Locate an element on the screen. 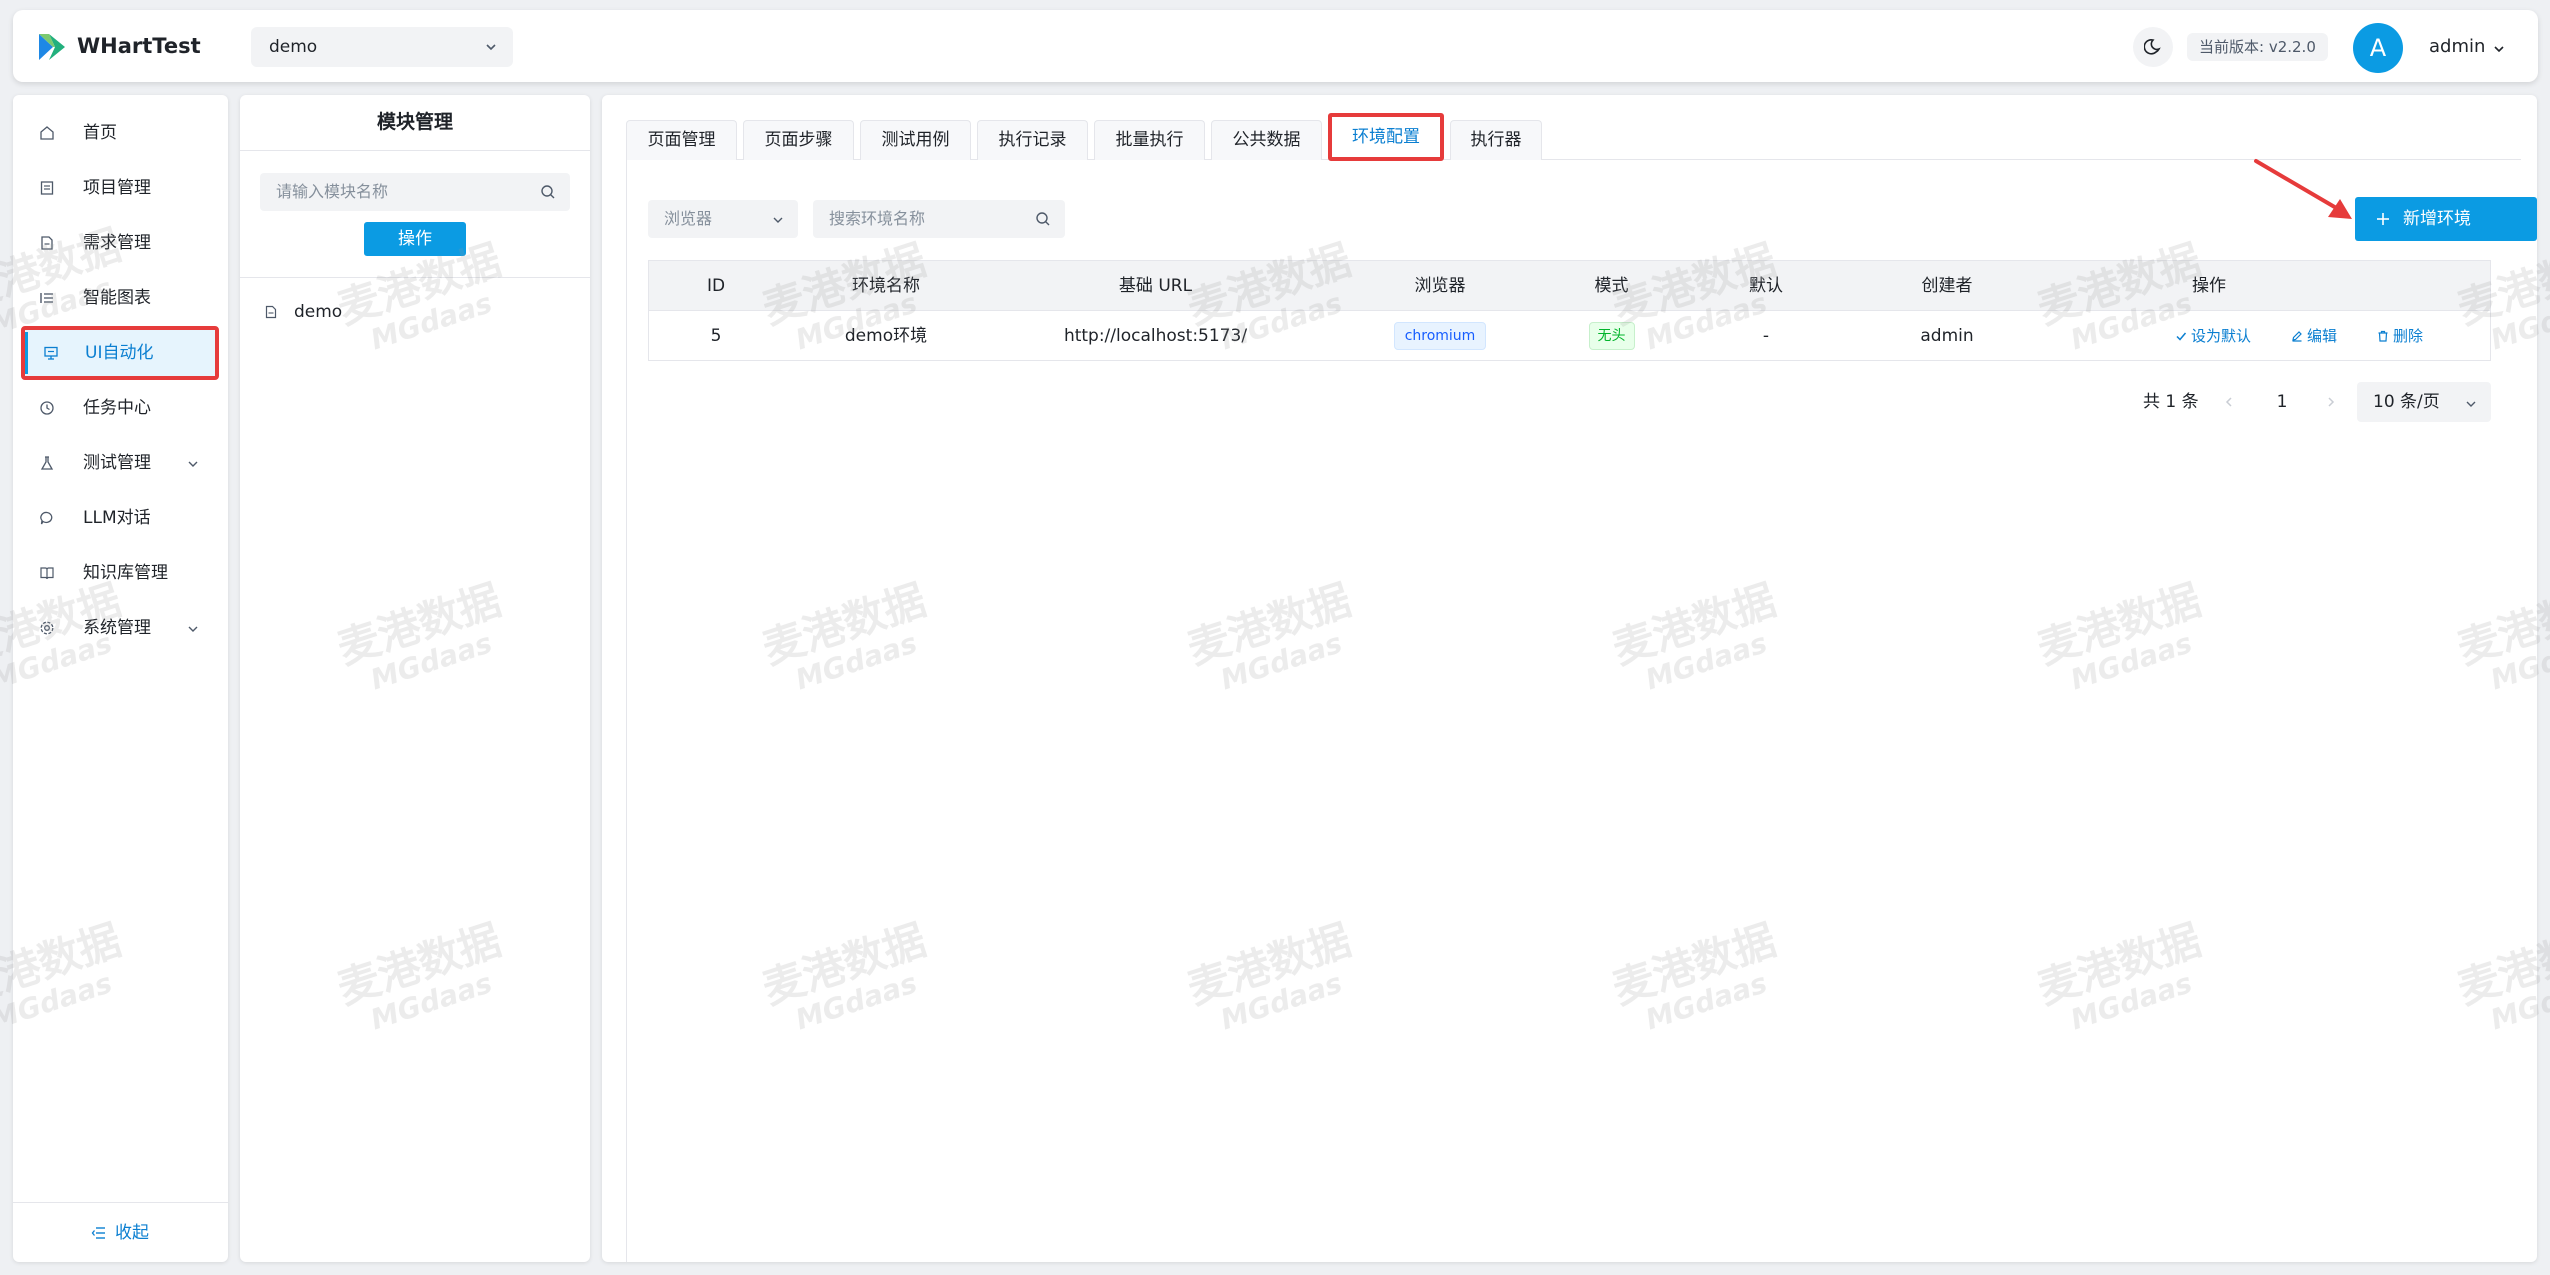  tab-page-management: 页面管理 is located at coordinates (681, 140).